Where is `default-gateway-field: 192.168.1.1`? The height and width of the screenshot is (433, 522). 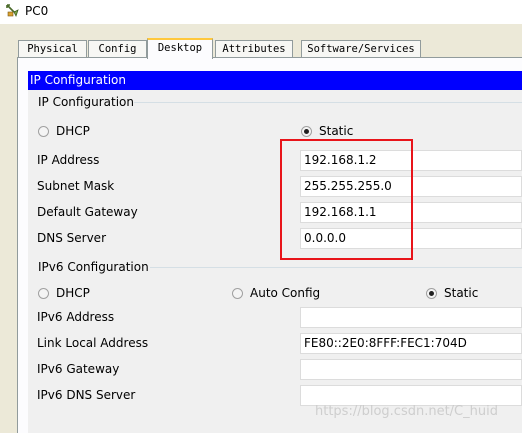 default-gateway-field: 192.168.1.1 is located at coordinates (411, 212).